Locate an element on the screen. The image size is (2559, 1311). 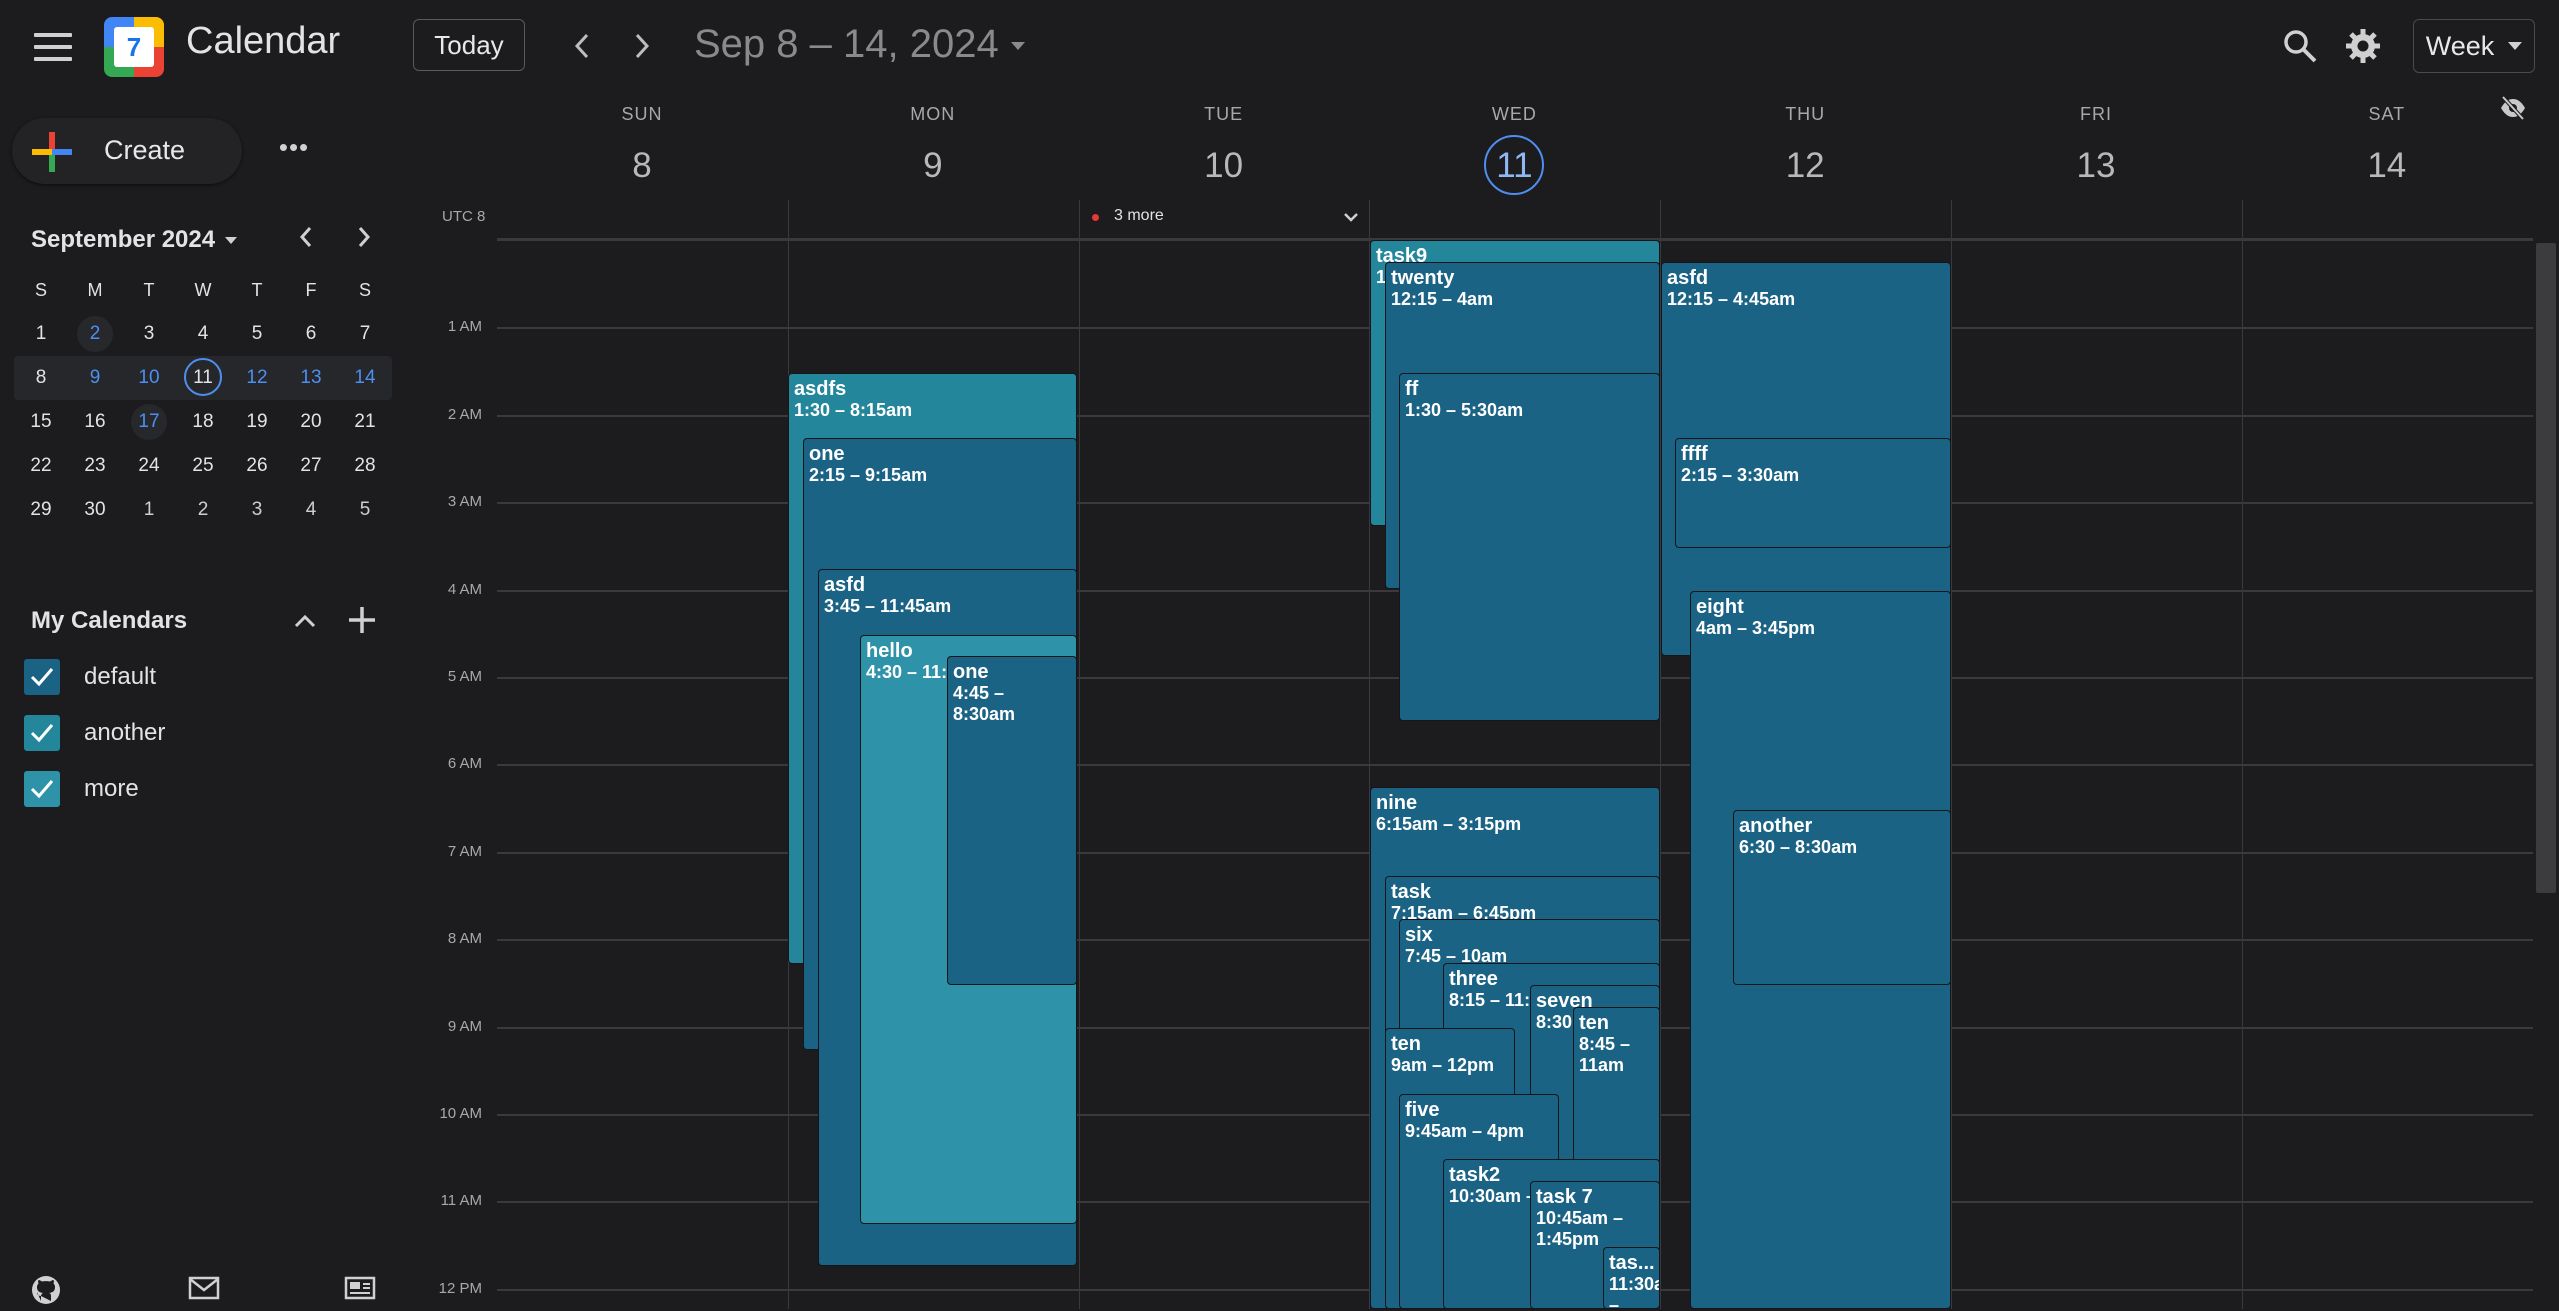
previous-week-button is located at coordinates (582, 46).